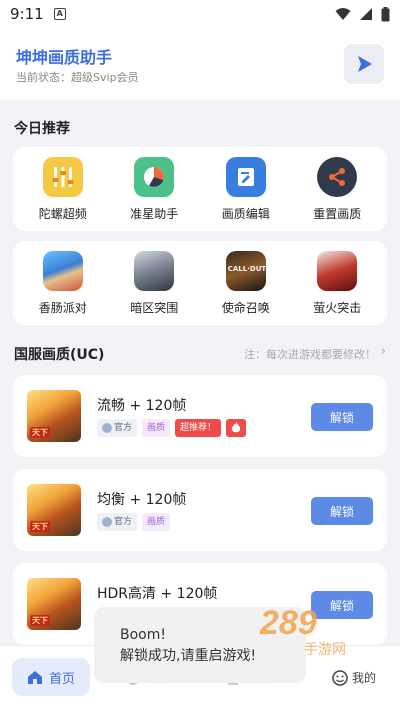  I want to click on game-call-of-duty: CALL·DUTY 使命召唤, so click(246, 283).